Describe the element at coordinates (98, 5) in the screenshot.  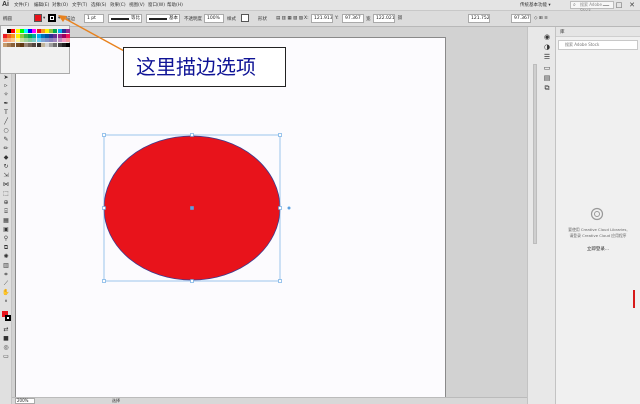
I see `menu-select: 选择(S)` at that location.